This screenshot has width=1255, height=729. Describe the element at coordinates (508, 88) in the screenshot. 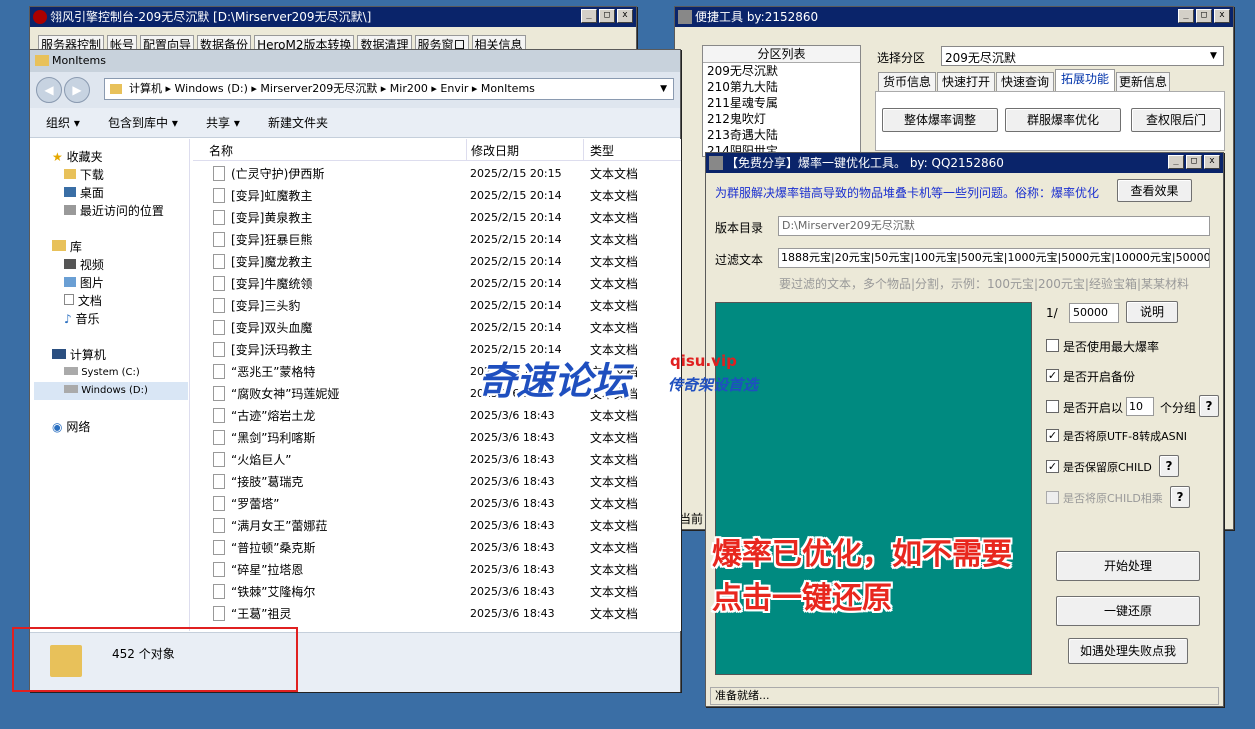

I see `breadcrumb-item: MonItems` at that location.